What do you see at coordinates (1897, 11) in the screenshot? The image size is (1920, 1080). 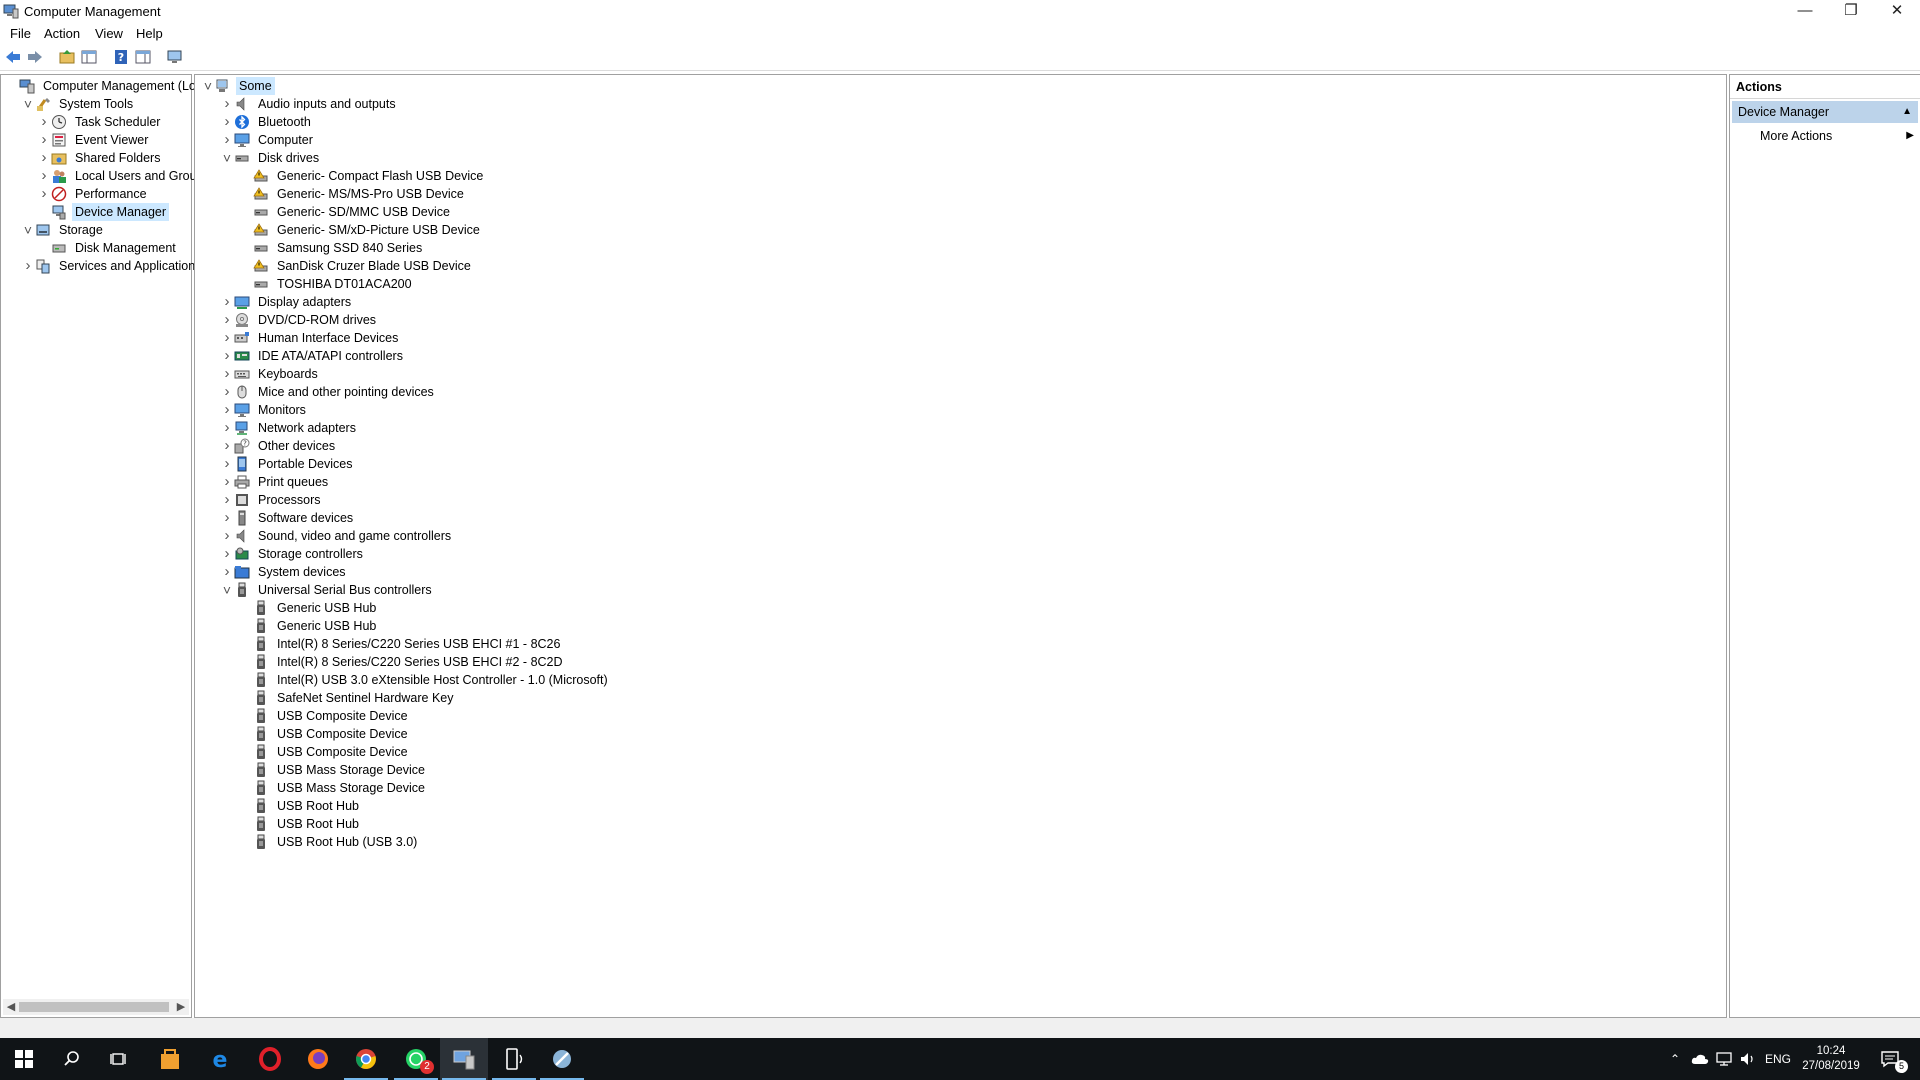 I see `close-button: ✕` at bounding box center [1897, 11].